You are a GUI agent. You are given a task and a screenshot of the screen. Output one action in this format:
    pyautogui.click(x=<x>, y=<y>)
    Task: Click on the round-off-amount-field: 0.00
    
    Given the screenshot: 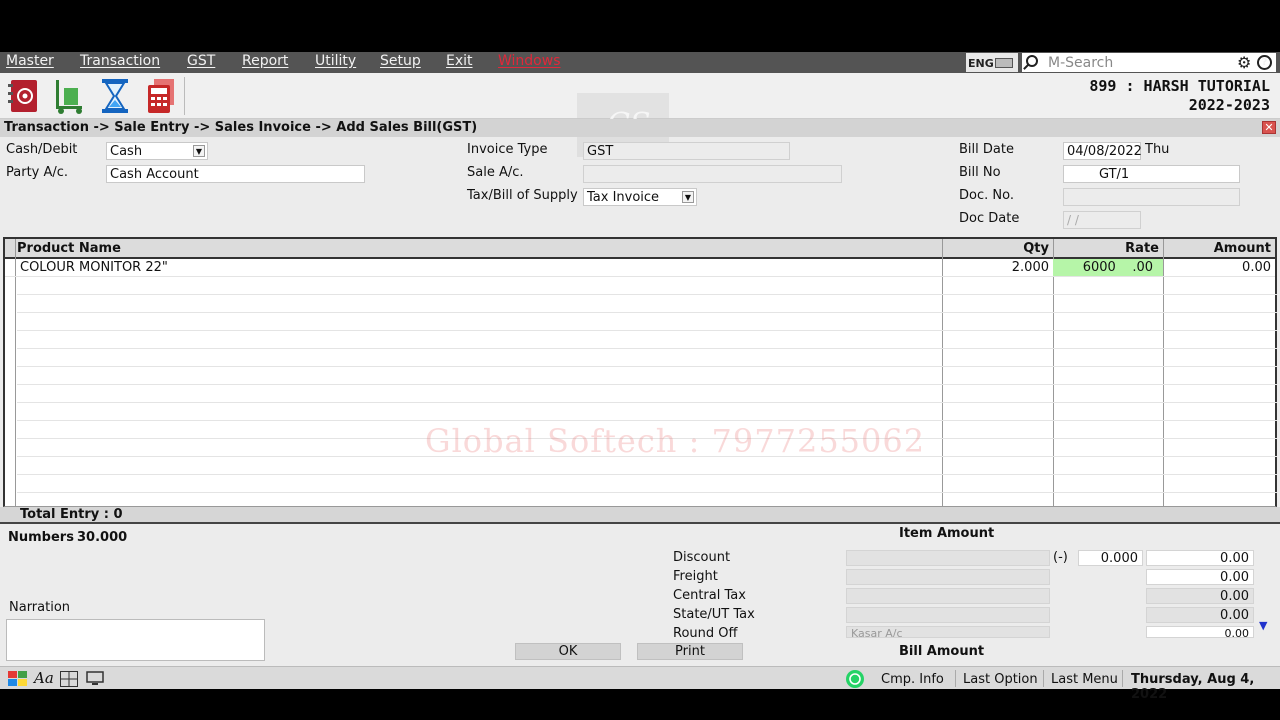 What is the action you would take?
    pyautogui.click(x=1200, y=632)
    